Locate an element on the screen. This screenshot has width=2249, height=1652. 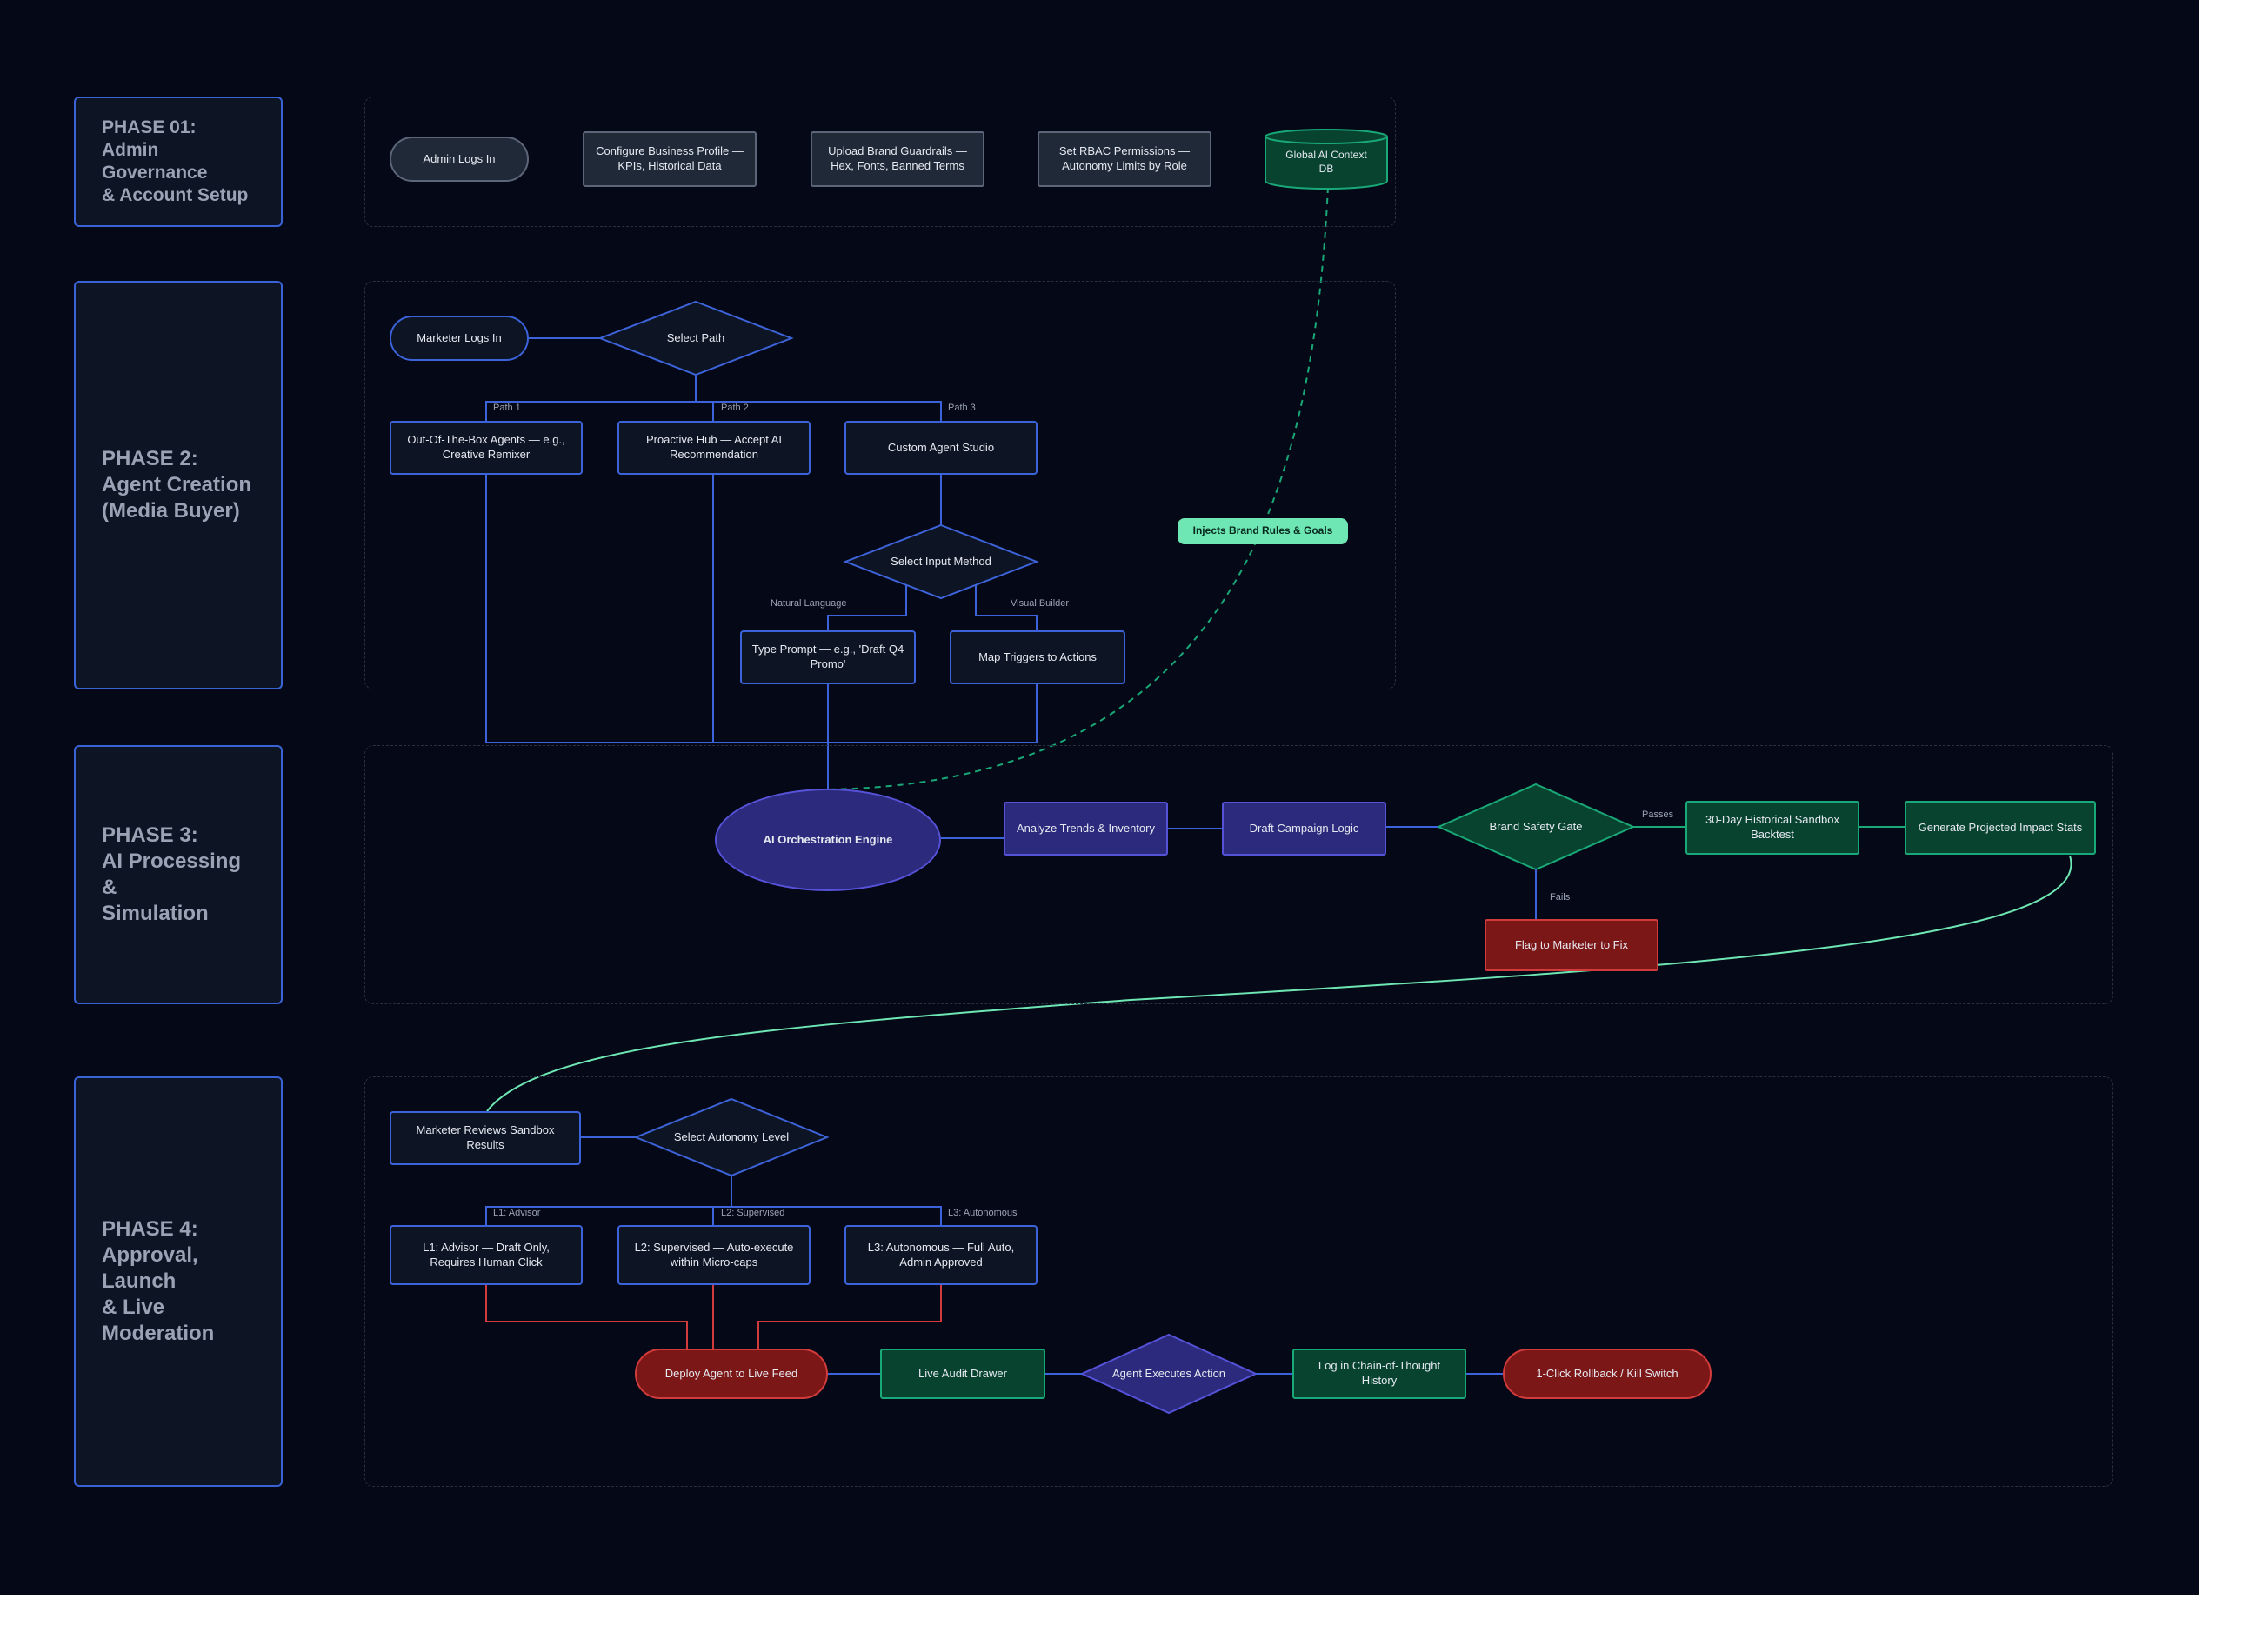
ai-engine-node: AI Orchestration Engine is located at coordinates (828, 840).